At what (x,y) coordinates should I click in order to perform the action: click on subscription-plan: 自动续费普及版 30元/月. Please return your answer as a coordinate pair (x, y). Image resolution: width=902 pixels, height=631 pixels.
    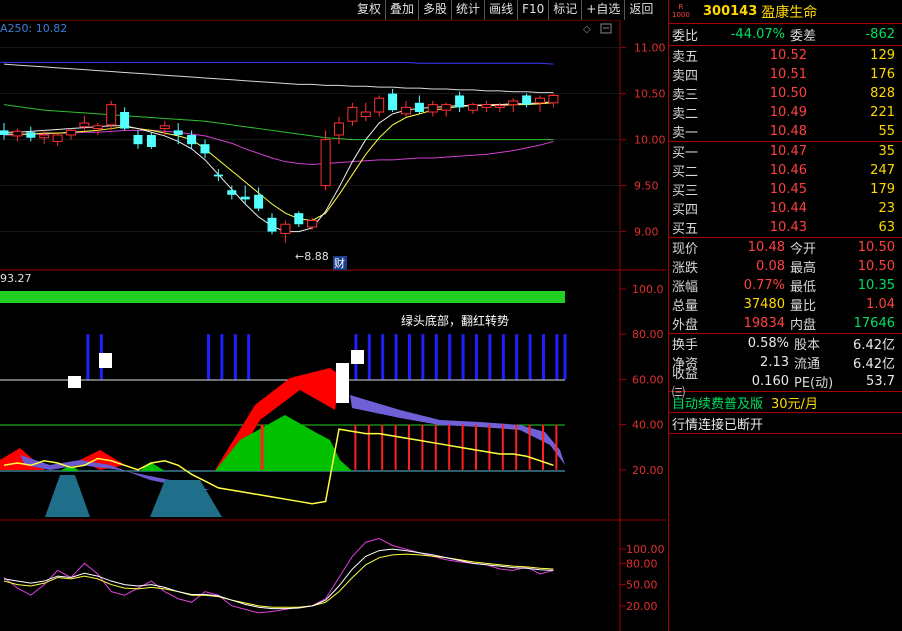
    Looking at the image, I should click on (785, 402).